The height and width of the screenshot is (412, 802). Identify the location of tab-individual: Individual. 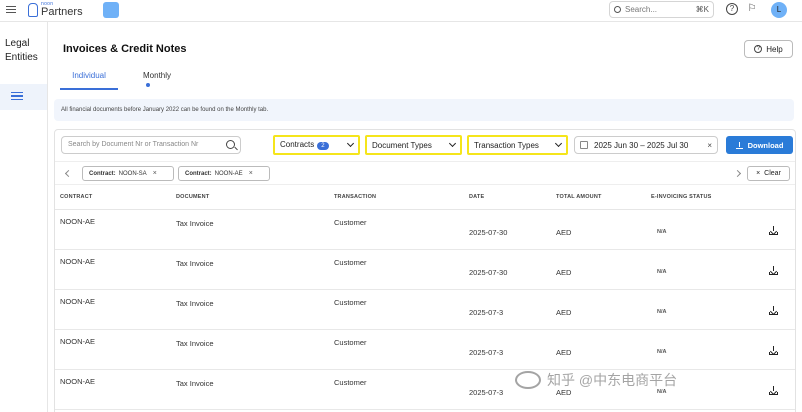
(89, 78).